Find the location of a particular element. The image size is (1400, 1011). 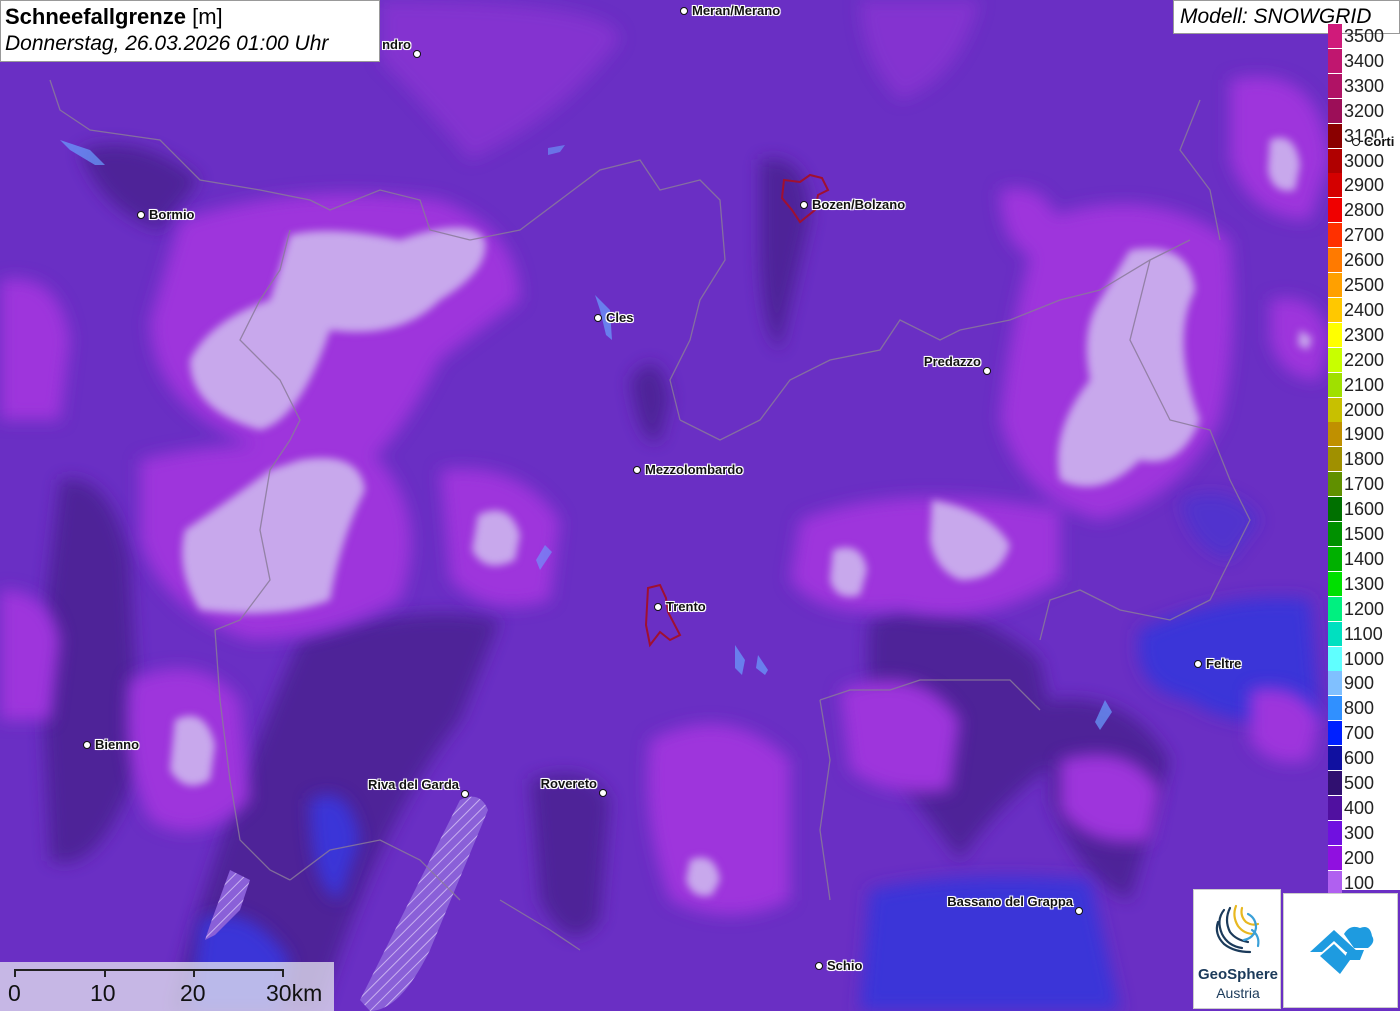

legend-row: 1000 is located at coordinates (1364, 659).